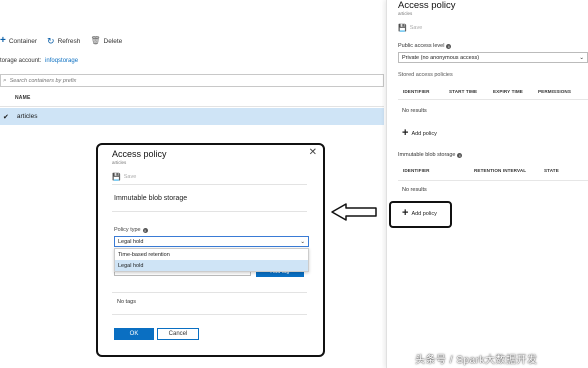 This screenshot has height=368, width=588. I want to click on add-stored-policy-button: + Add policy, so click(419, 133).